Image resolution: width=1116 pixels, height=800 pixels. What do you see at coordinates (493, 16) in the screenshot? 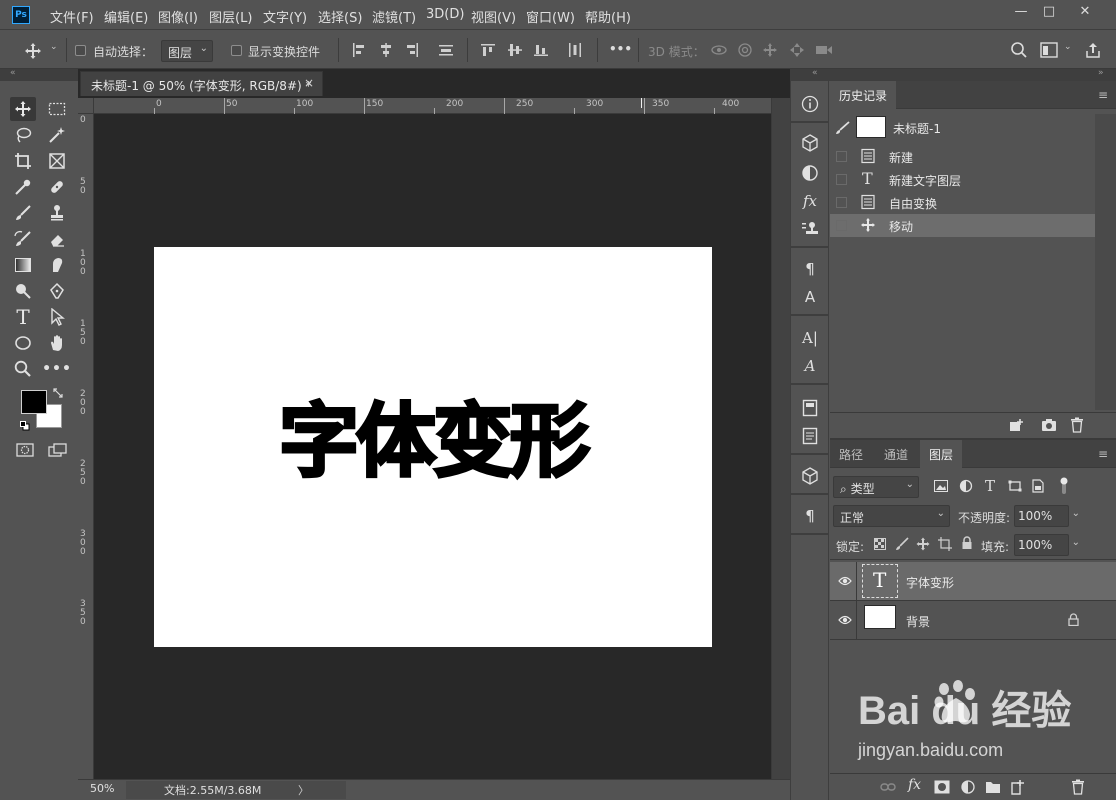
I see `menu-view: 视图(V)` at bounding box center [493, 16].